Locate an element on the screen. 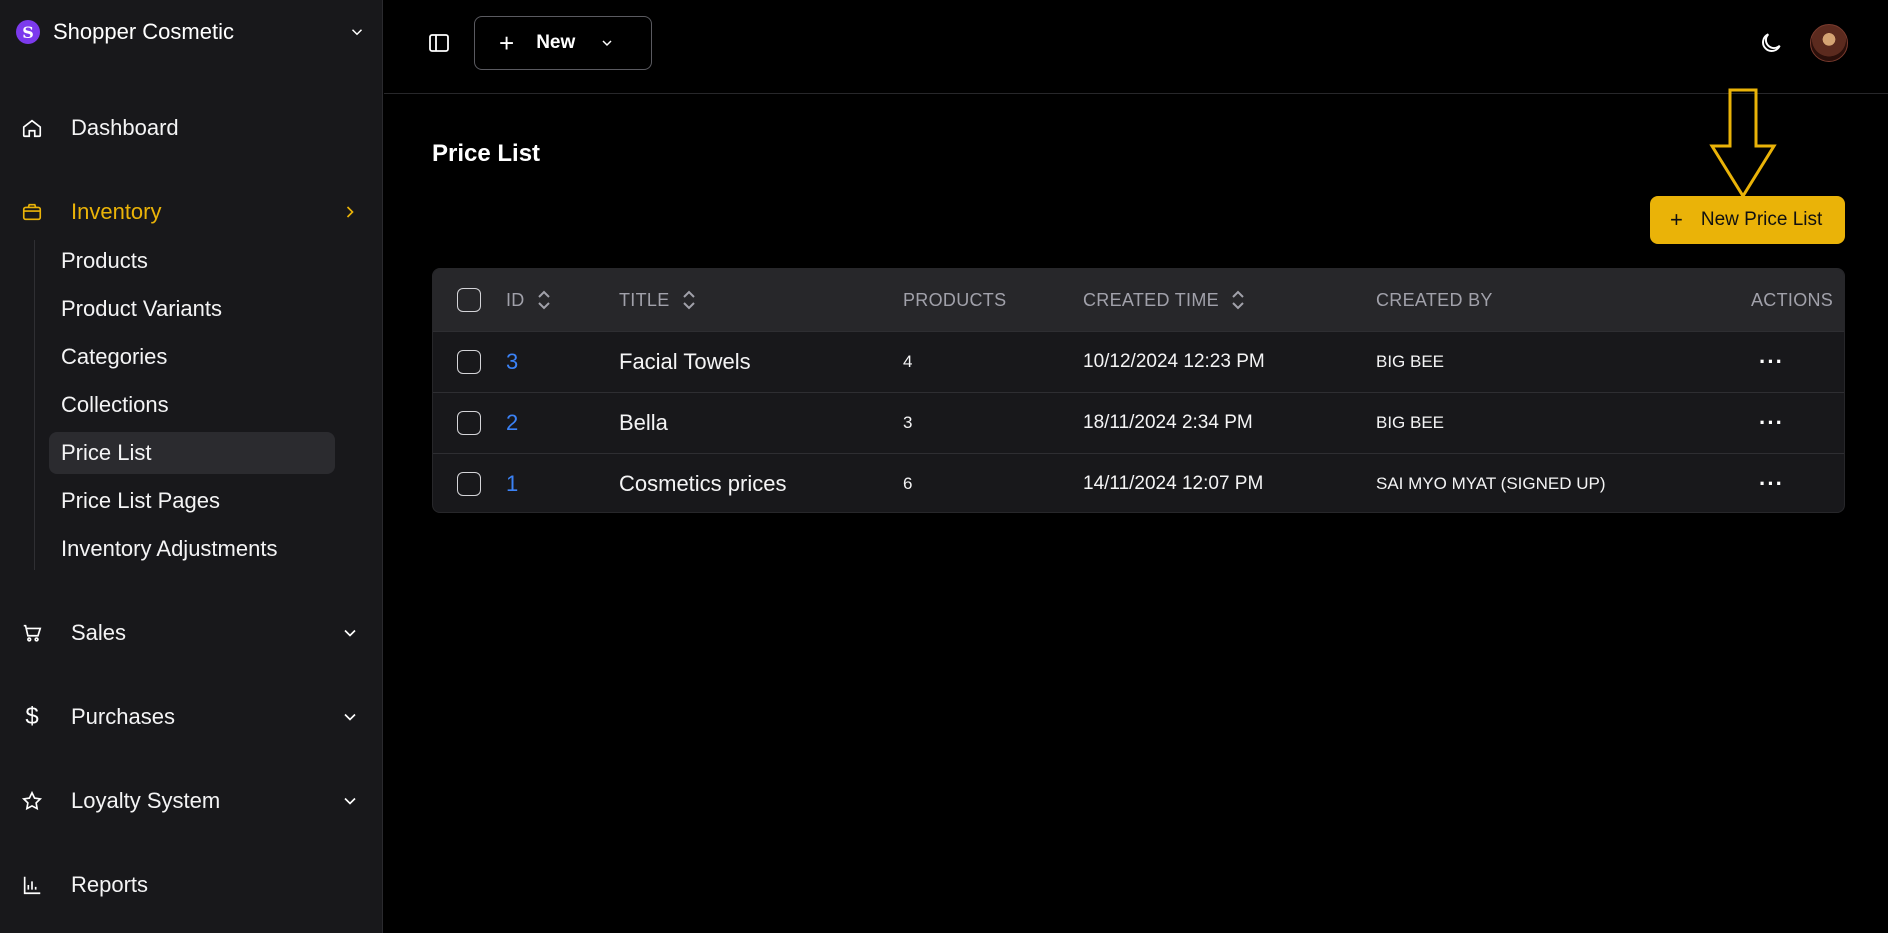 The height and width of the screenshot is (933, 1888). row-title: Bella is located at coordinates (643, 422).